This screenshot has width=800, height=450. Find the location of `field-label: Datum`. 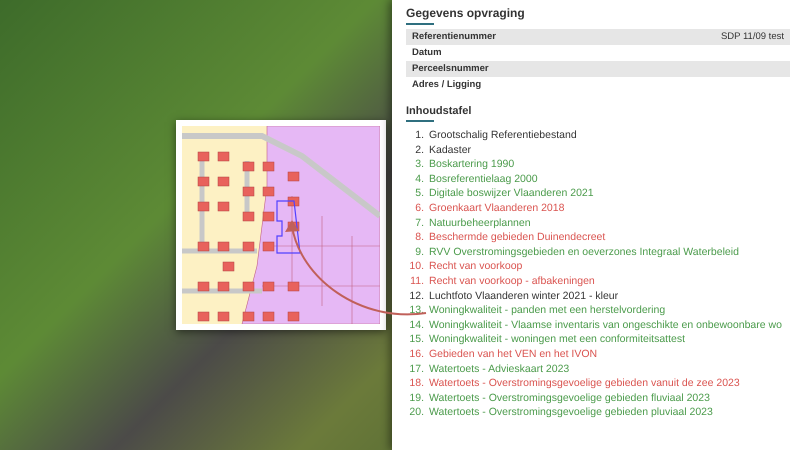

field-label: Datum is located at coordinates (427, 53).